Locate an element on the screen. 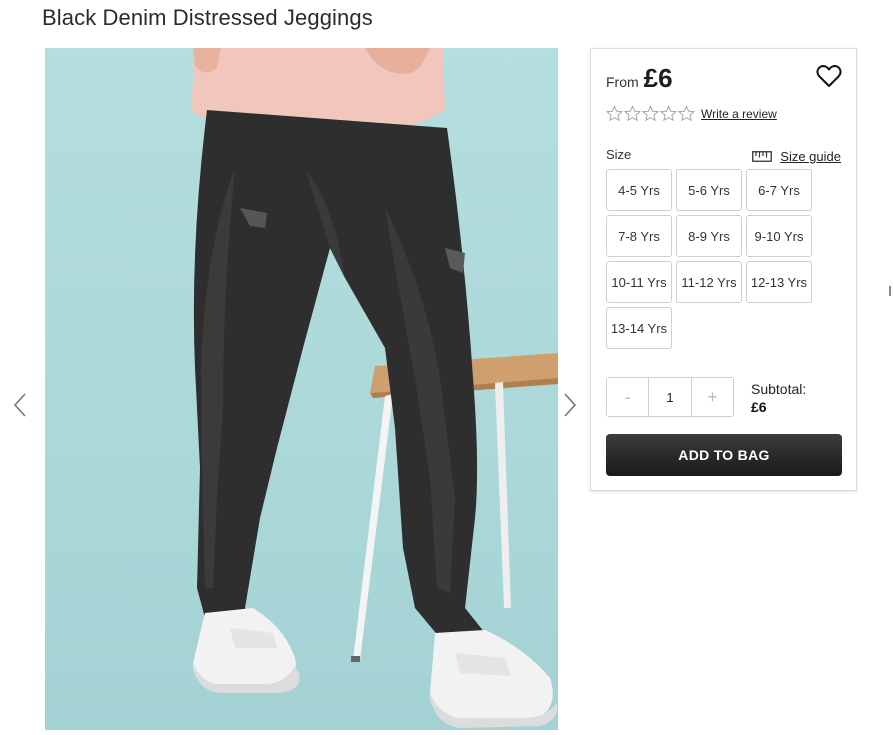 Image resolution: width=893 pixels, height=735 pixels. size-label: Size is located at coordinates (619, 154).